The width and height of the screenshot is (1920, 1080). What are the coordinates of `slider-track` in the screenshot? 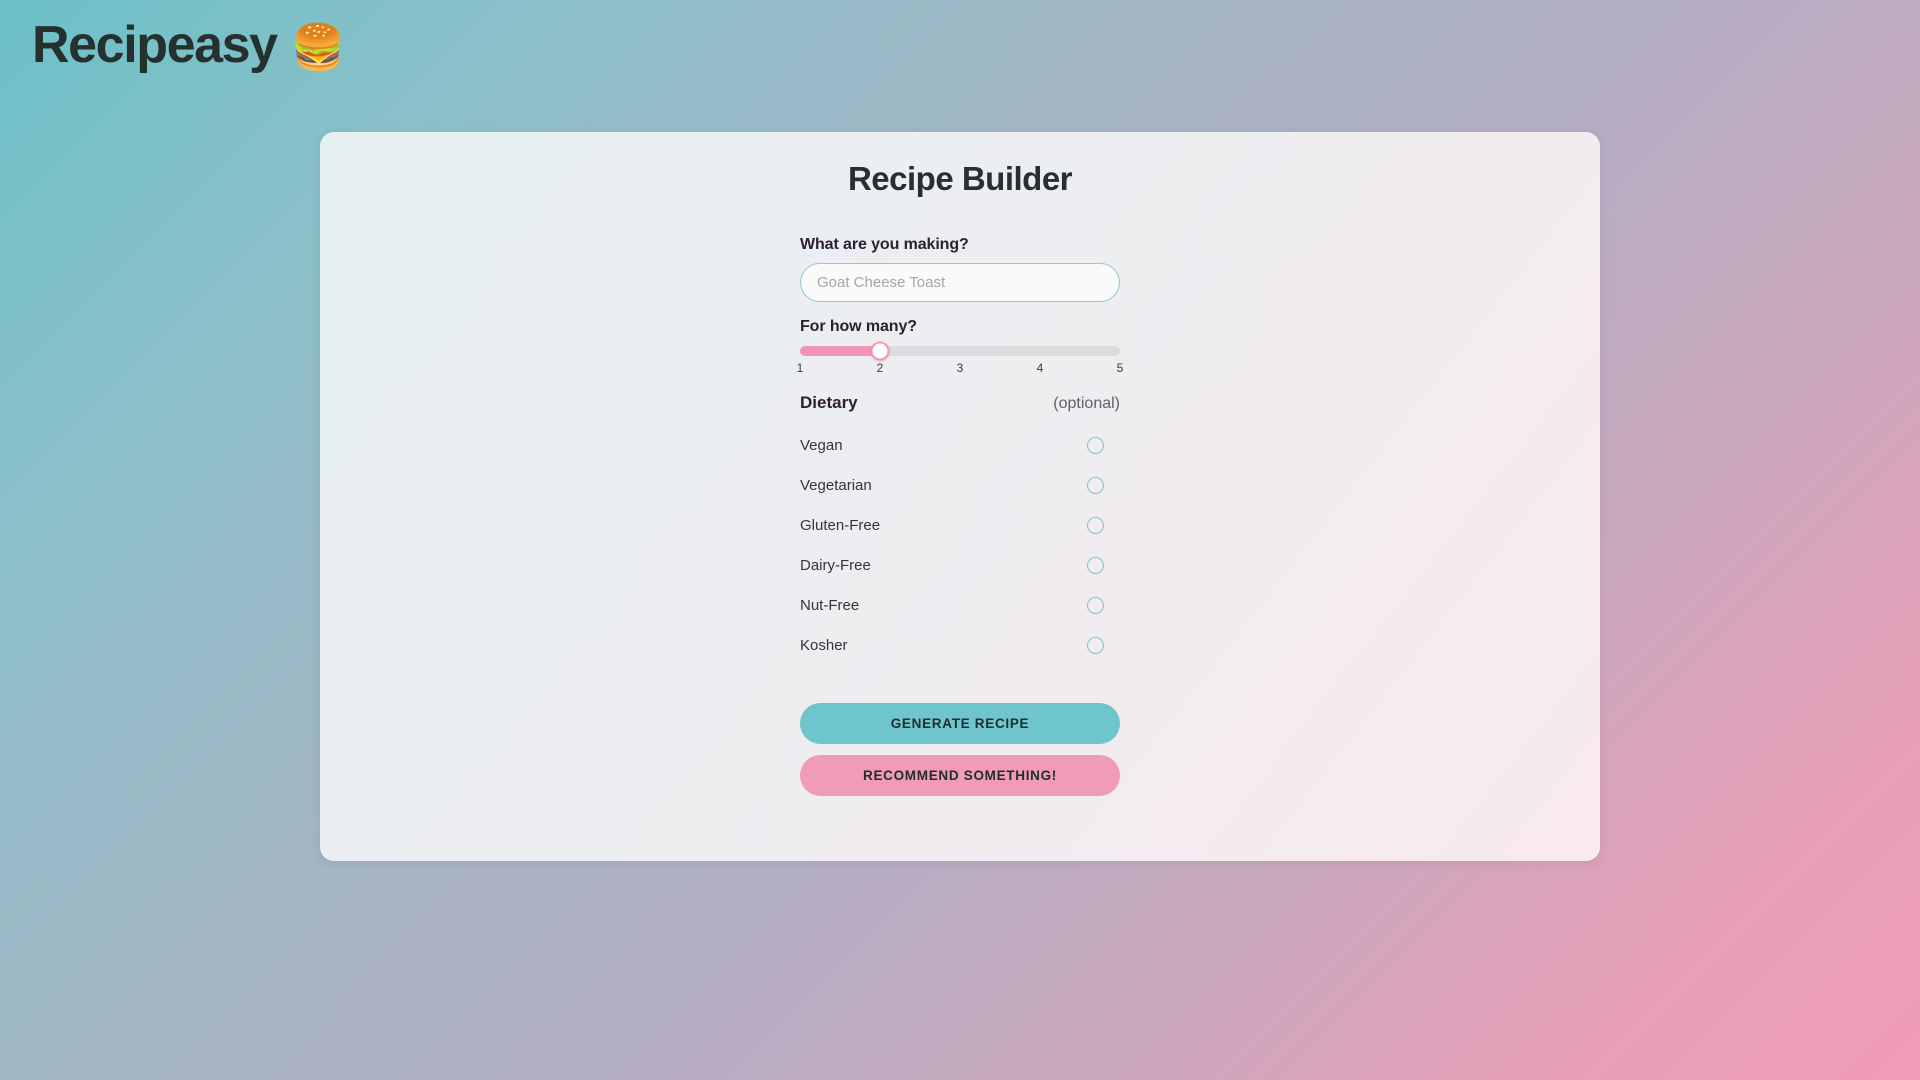 It's located at (960, 351).